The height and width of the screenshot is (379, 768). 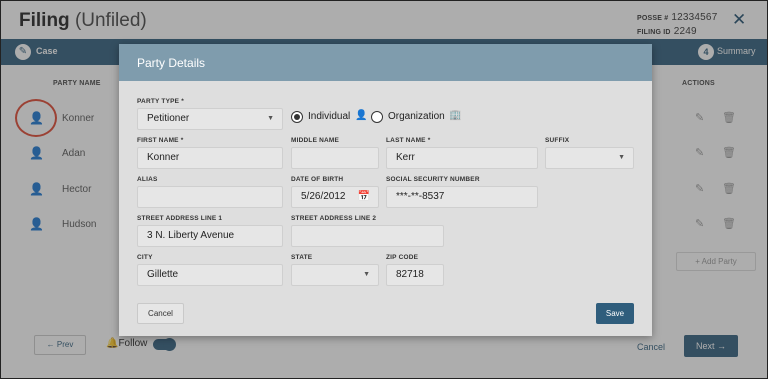 I want to click on radio-individual, so click(x=297, y=117).